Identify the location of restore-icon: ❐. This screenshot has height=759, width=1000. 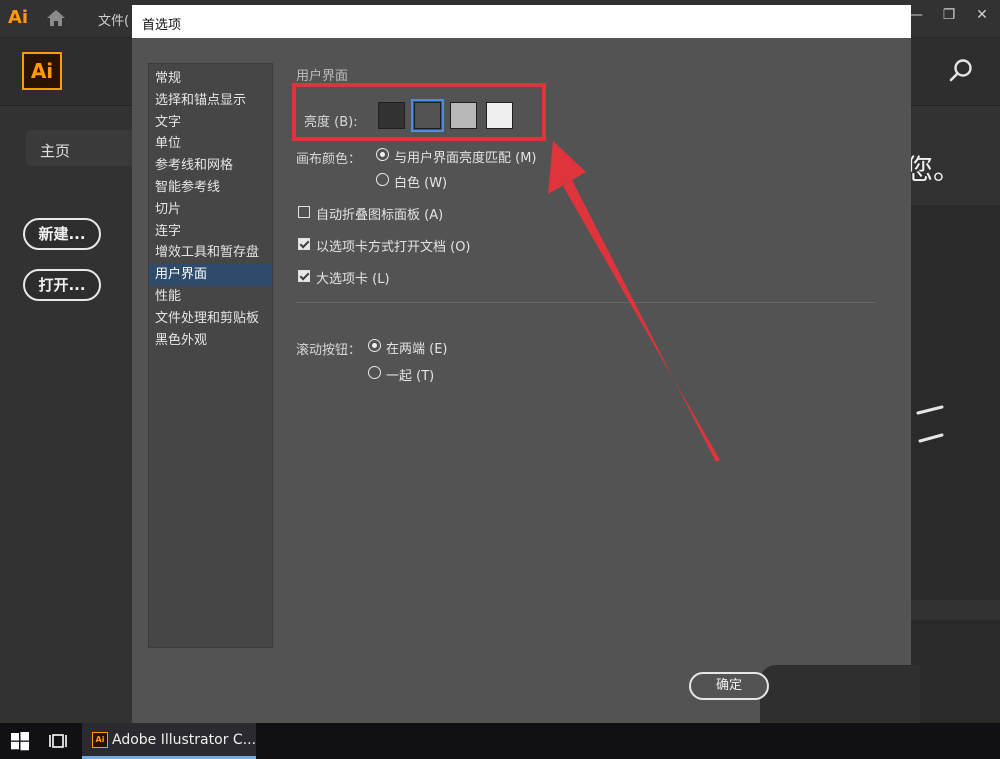
(949, 15).